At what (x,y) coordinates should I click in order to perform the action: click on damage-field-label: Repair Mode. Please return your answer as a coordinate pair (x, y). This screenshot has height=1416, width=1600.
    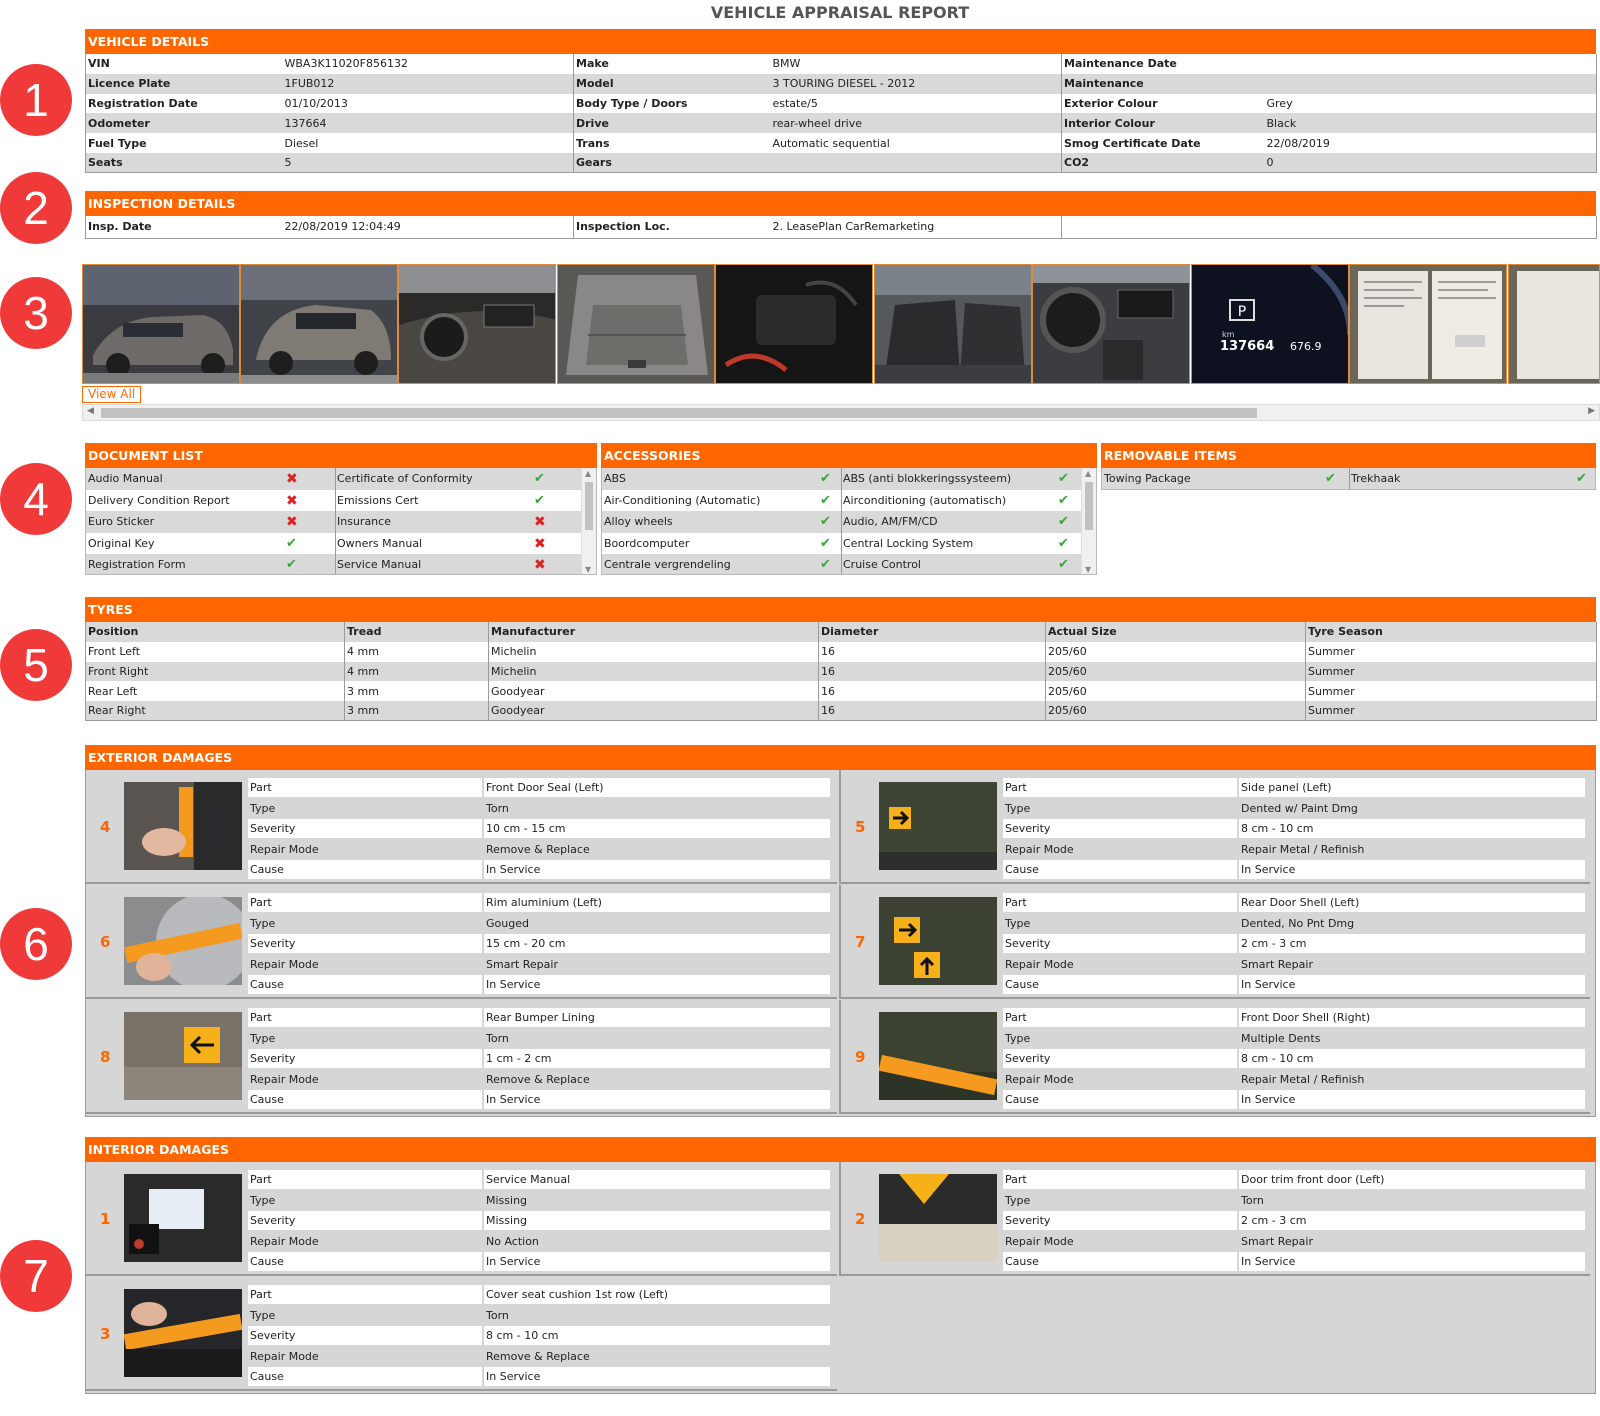
    Looking at the image, I should click on (365, 849).